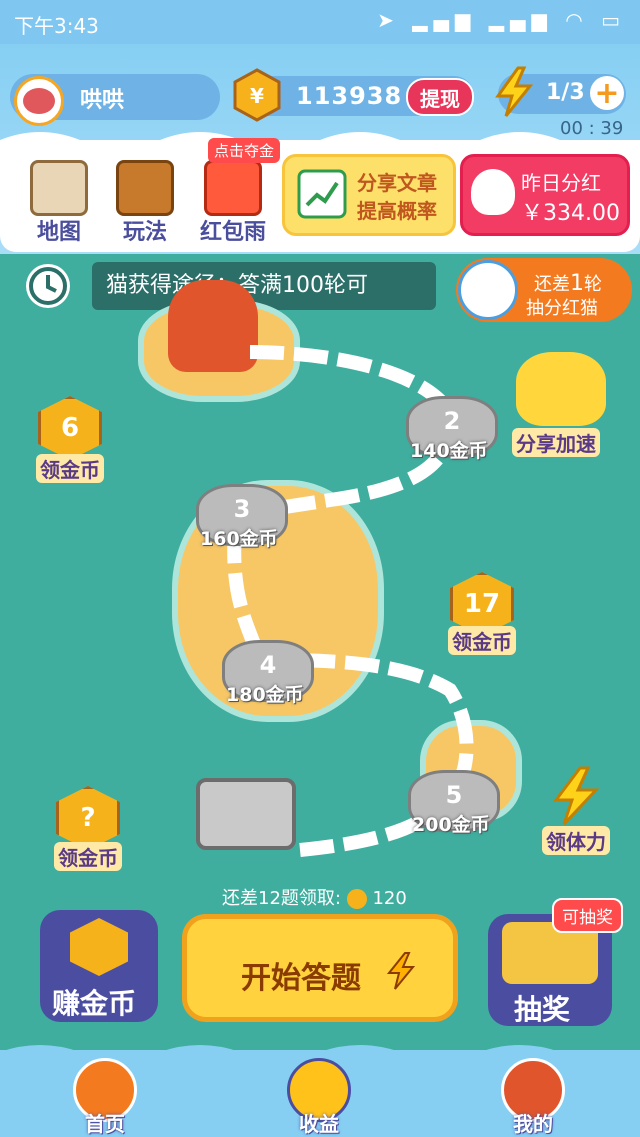 The image size is (640, 1137). I want to click on lucky-remaining-prefix: 还差, so click(552, 284).